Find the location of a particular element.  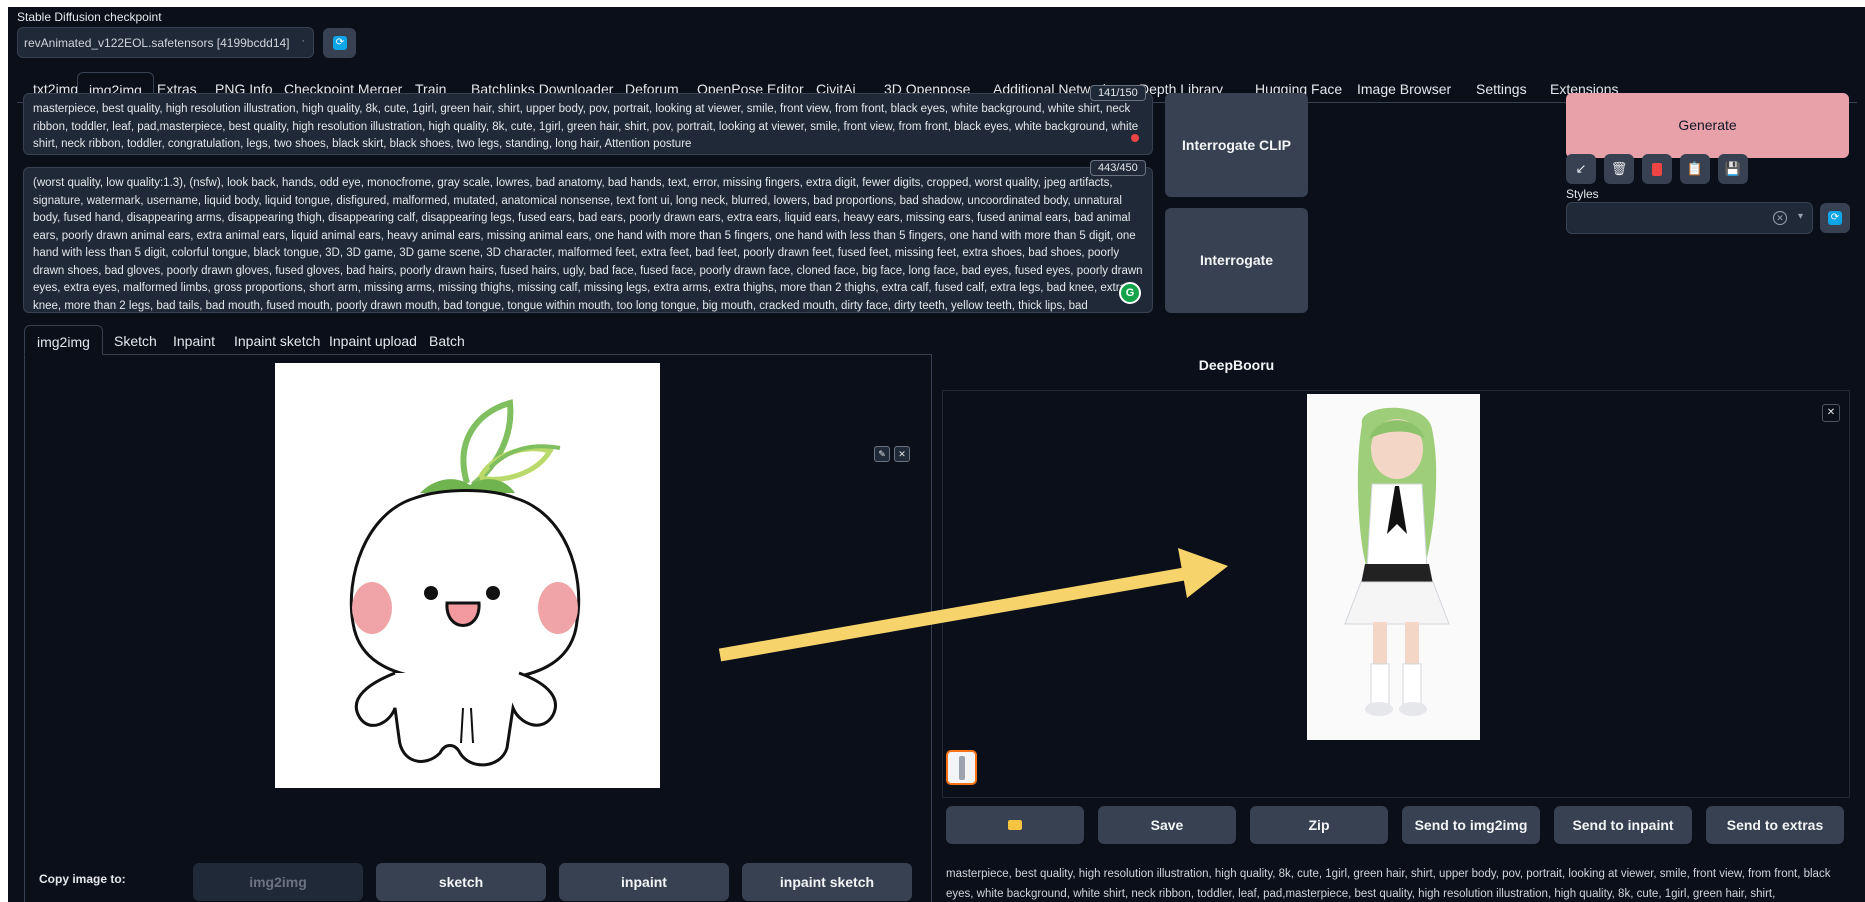

send-to-inpaint-button: Send to inpaint is located at coordinates (1623, 825).